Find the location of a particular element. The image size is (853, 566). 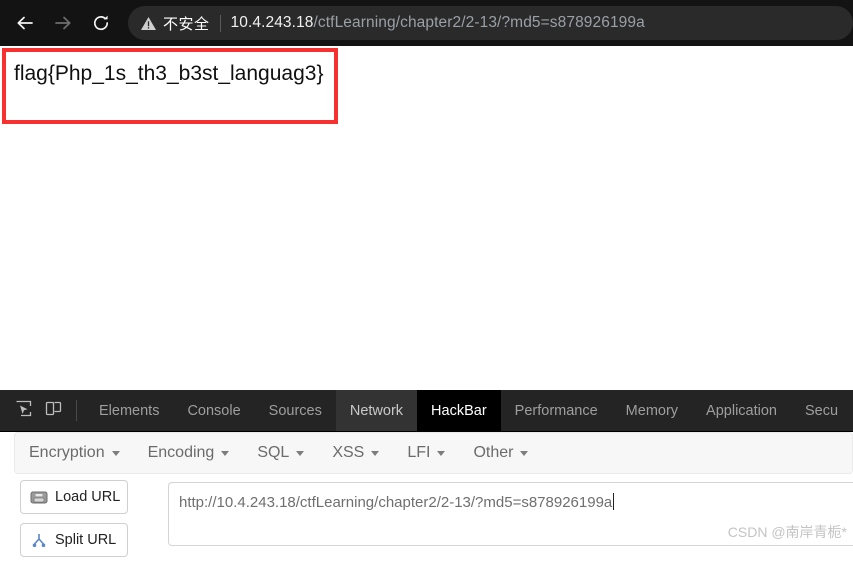

hackbar-menubar: Encryption Encoding SQL XSS LFI Other is located at coordinates (433, 453).